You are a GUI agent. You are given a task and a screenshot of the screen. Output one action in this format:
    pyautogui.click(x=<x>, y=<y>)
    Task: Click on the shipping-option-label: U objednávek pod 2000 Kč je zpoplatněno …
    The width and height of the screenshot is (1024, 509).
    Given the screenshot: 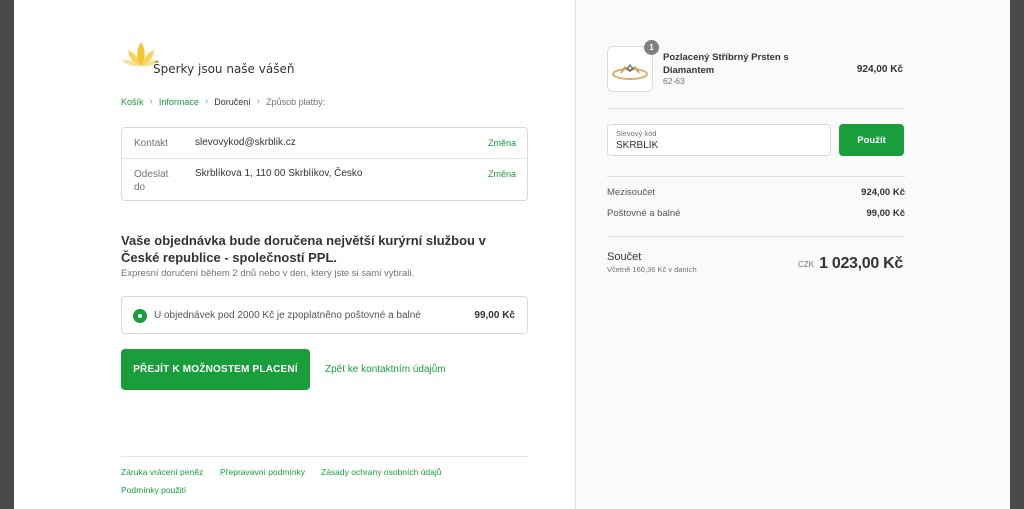 What is the action you would take?
    pyautogui.click(x=287, y=315)
    